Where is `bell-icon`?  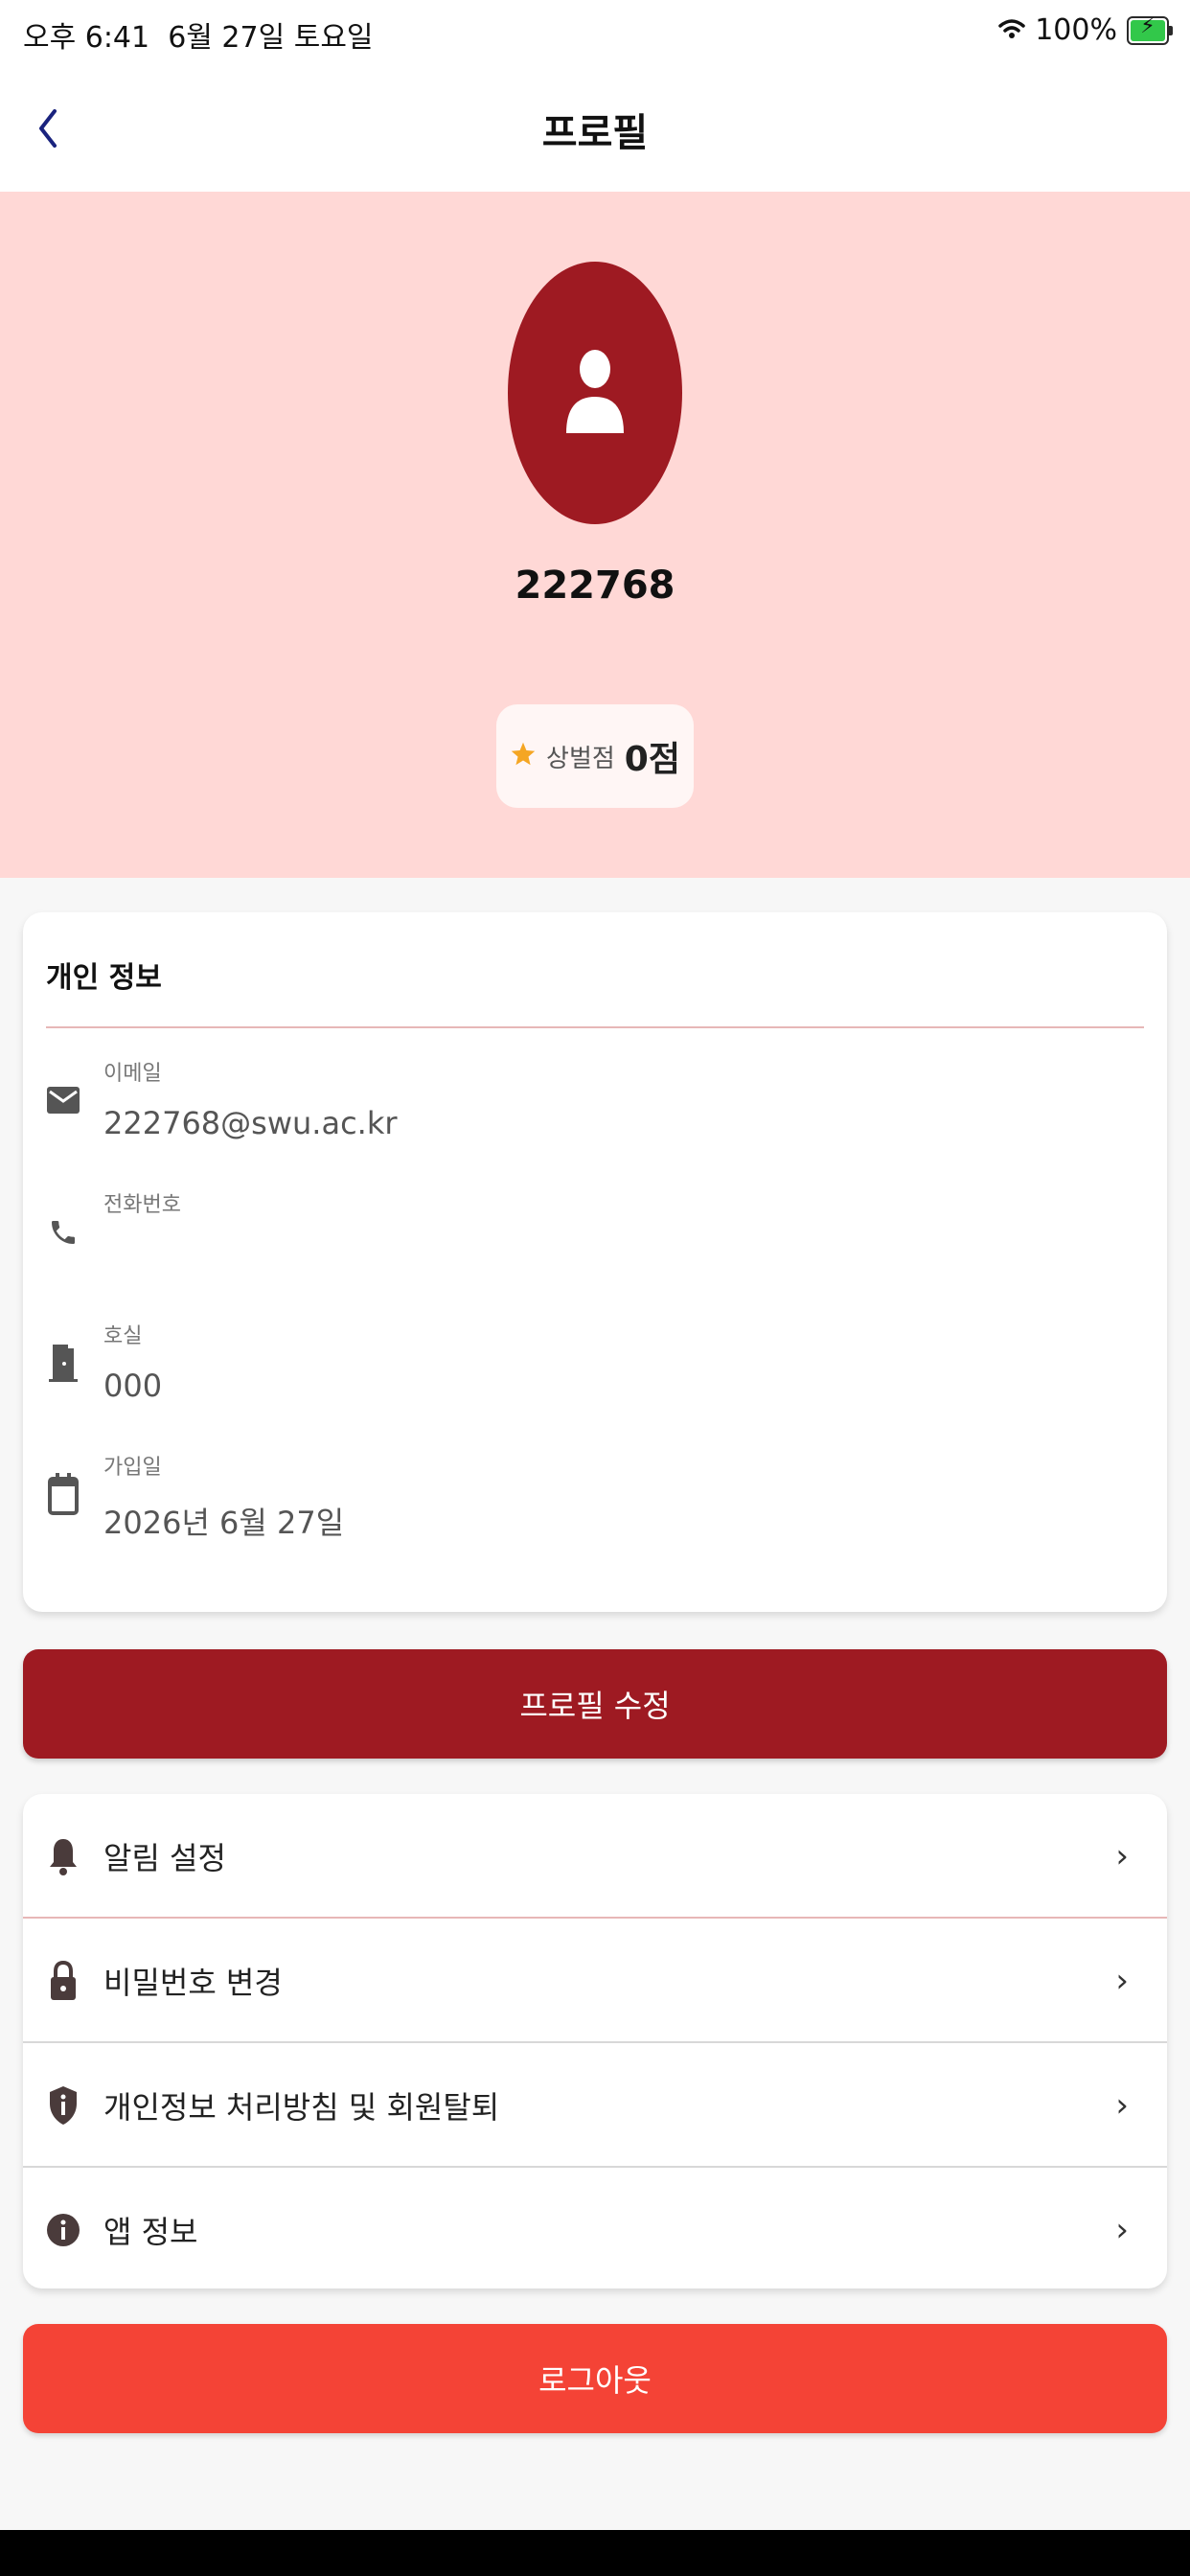
bell-icon is located at coordinates (63, 1856).